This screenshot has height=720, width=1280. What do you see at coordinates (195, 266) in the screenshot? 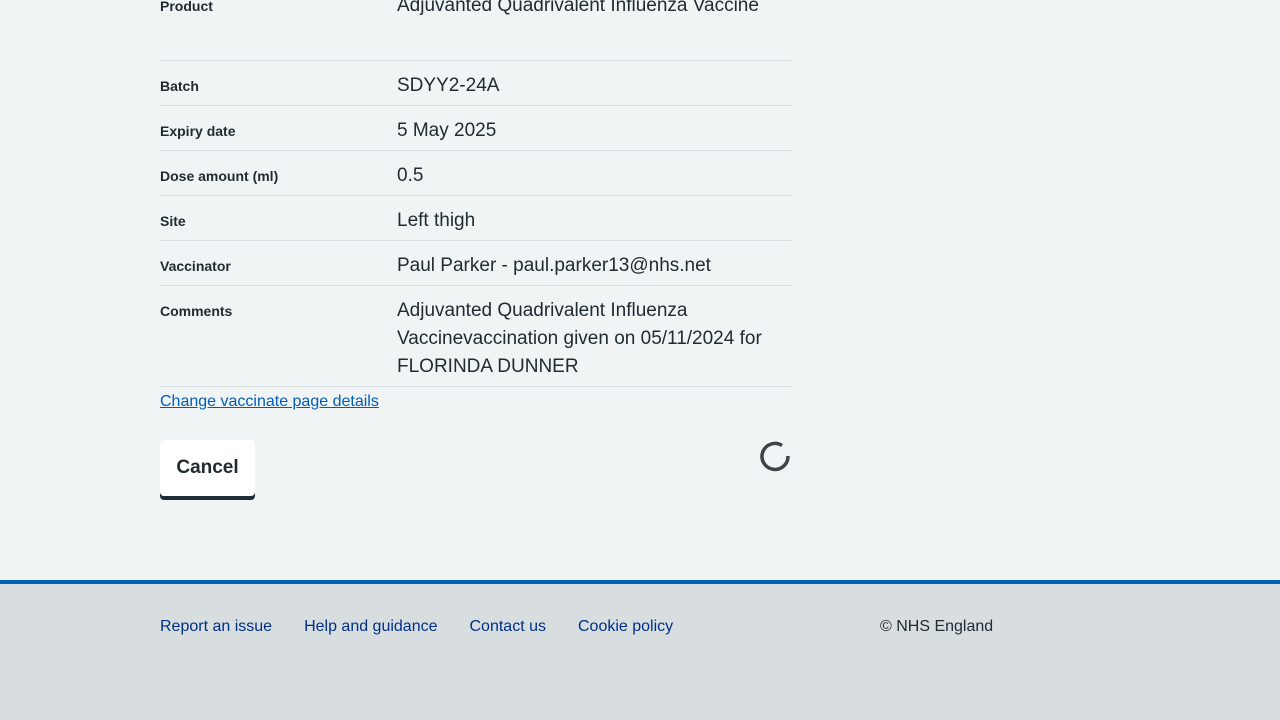
I see `summary-key: Vaccinator` at bounding box center [195, 266].